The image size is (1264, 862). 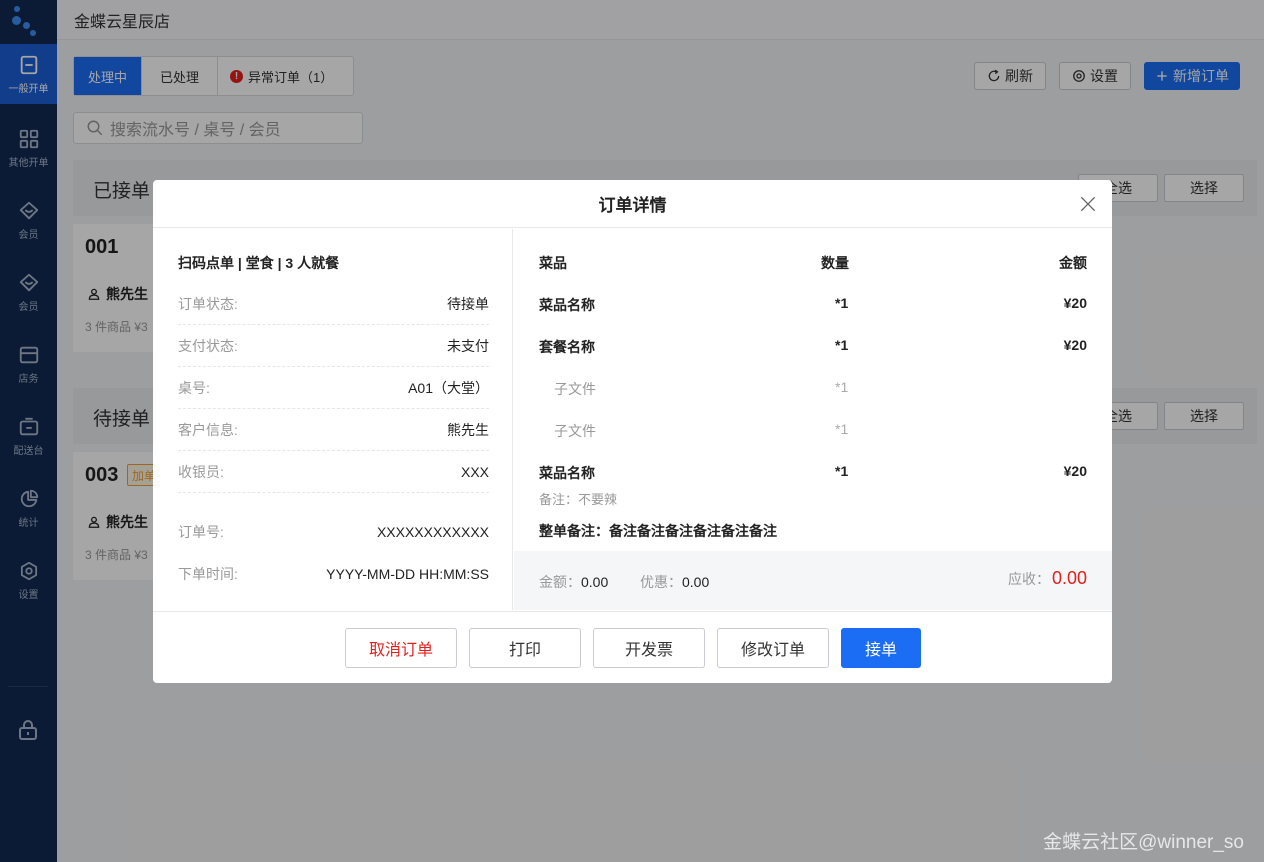 What do you see at coordinates (208, 345) in the screenshot?
I see `info-label: 支付状态:` at bounding box center [208, 345].